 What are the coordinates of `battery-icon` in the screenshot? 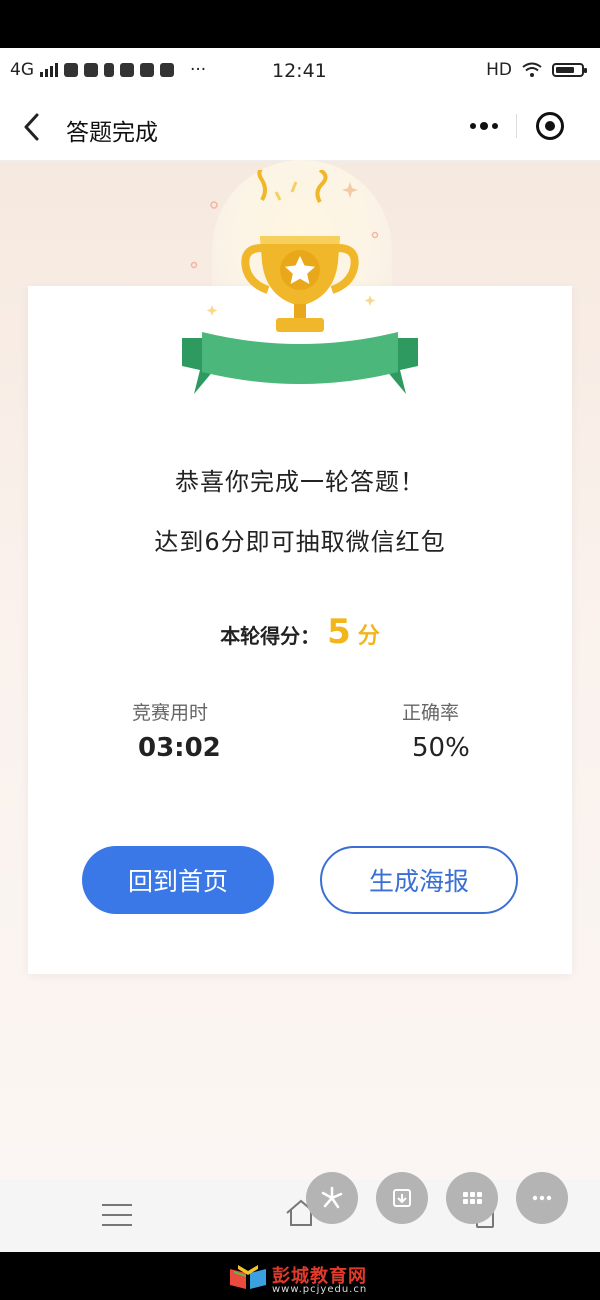 It's located at (569, 70).